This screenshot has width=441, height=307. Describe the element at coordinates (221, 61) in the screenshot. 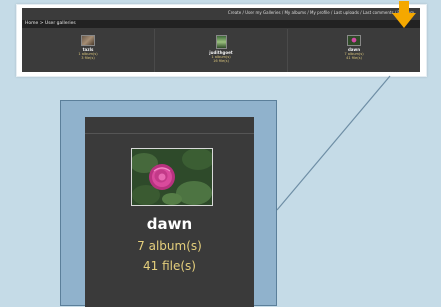

I see `gallery-file-count: 16 file(s)` at that location.